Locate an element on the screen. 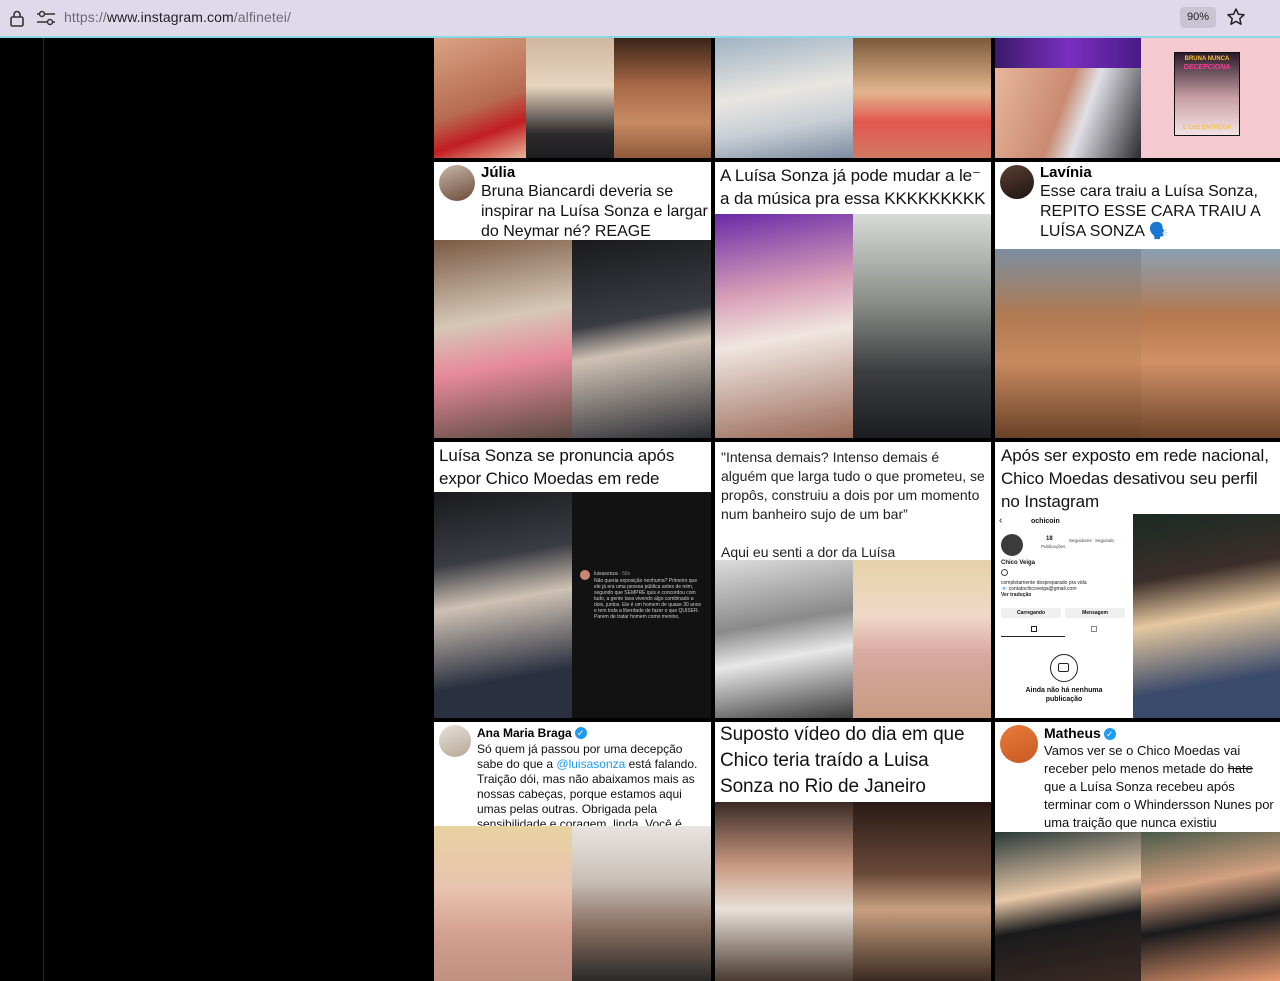 This screenshot has width=1280, height=981. threads-icon is located at coordinates (1004, 572).